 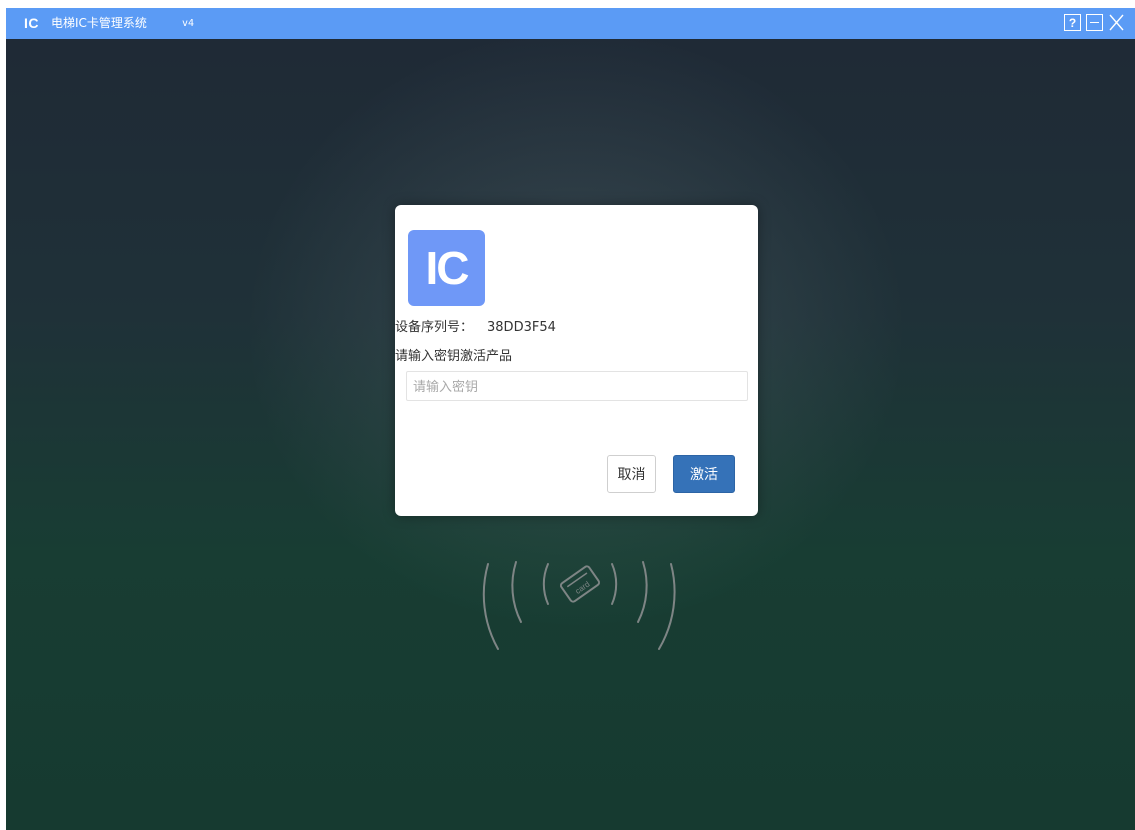 I want to click on close-button, so click(x=1116, y=22).